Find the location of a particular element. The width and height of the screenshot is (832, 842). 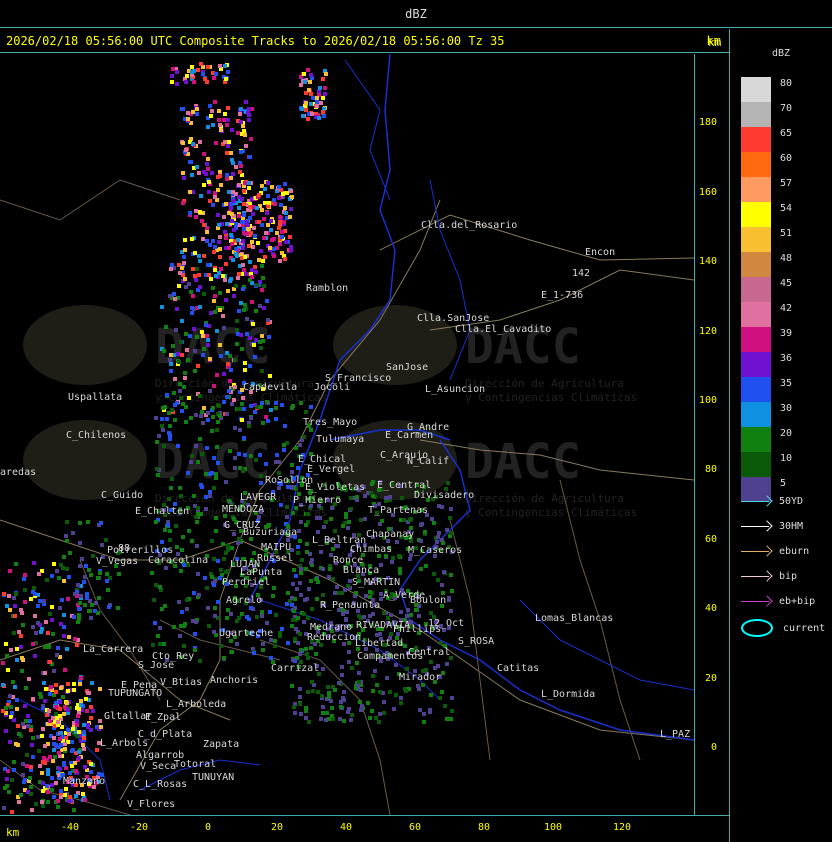

place-label: E_Chalten is located at coordinates (162, 511).